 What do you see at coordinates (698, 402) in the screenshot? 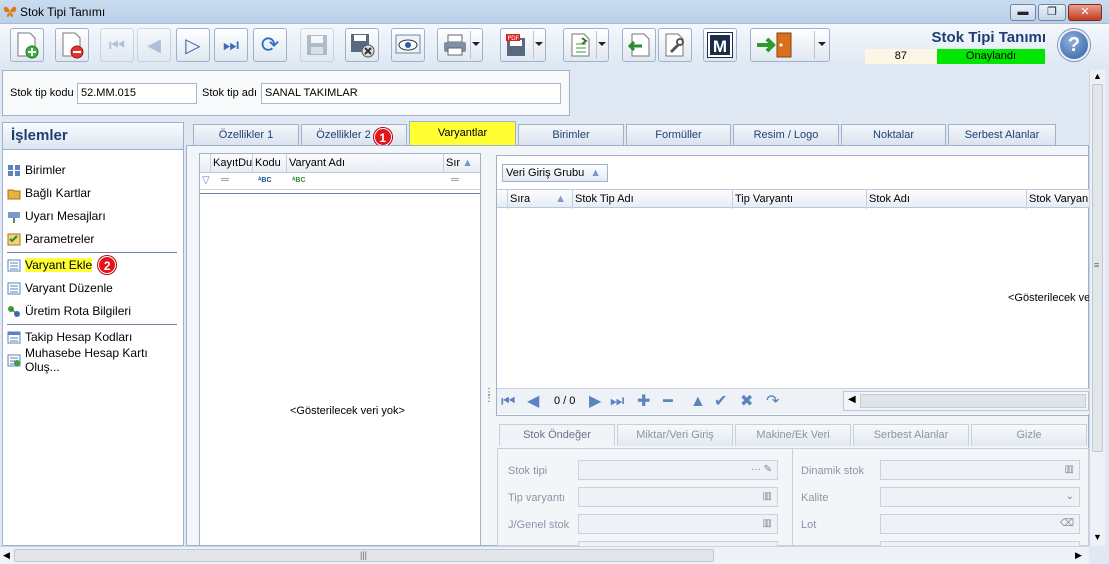
I see `edit-icon: ▲` at bounding box center [698, 402].